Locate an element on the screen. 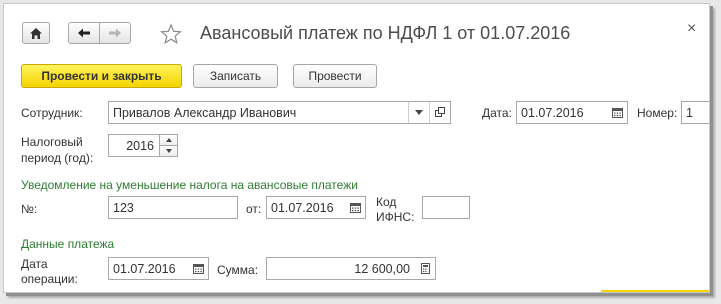 Image resolution: width=721 pixels, height=304 pixels. notice-number-label: №: is located at coordinates (29, 209).